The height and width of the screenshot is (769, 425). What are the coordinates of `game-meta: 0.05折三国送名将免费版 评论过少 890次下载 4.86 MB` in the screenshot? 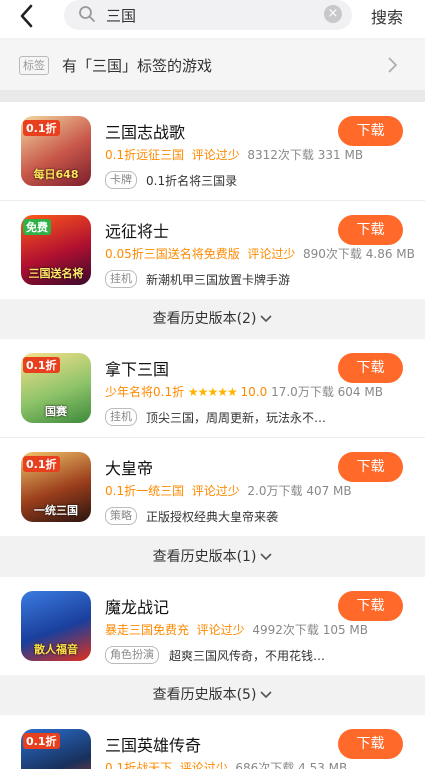 It's located at (260, 254).